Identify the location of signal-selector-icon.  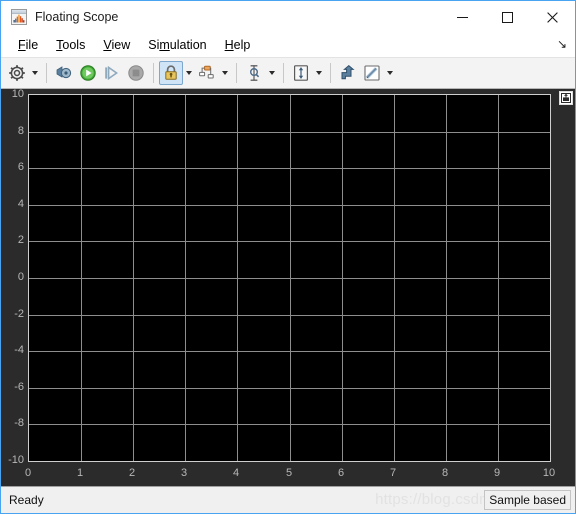
(206, 72).